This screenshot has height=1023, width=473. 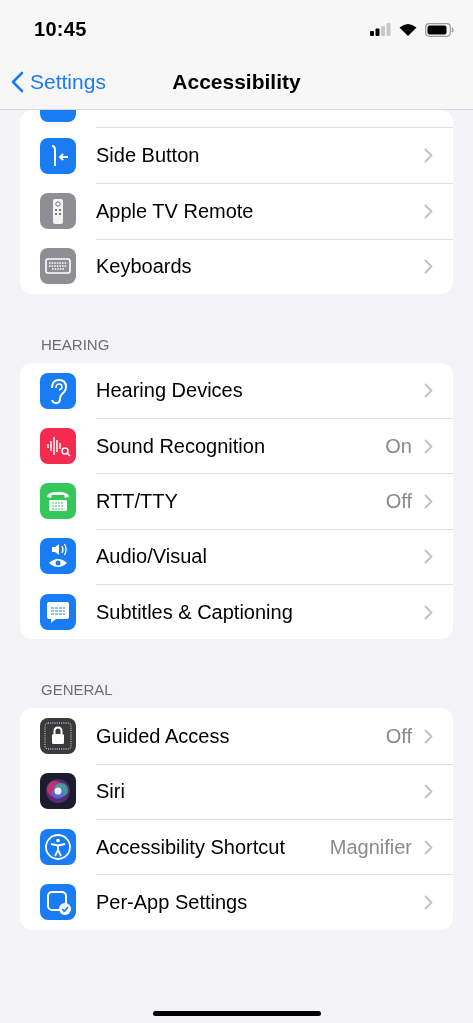 What do you see at coordinates (236, 791) in the screenshot?
I see `settings-row: Siri` at bounding box center [236, 791].